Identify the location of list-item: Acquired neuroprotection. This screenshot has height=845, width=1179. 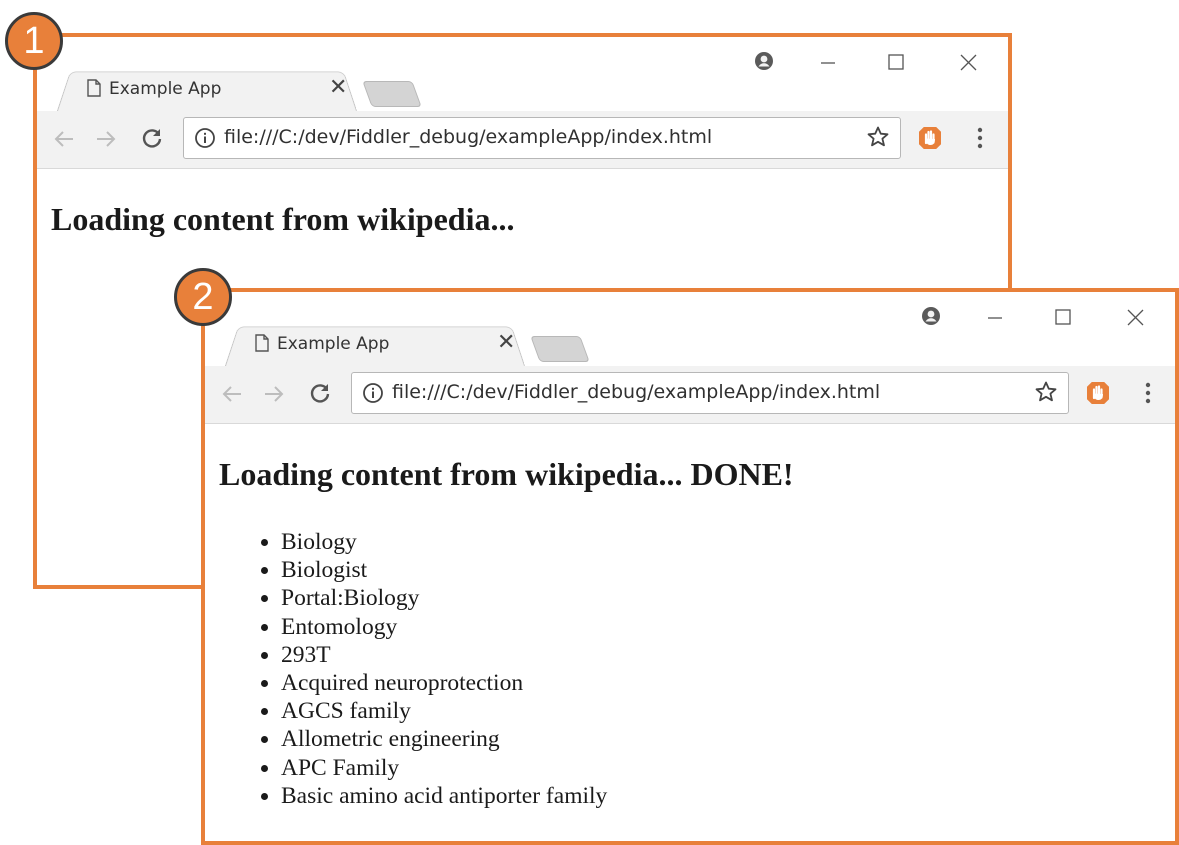
(444, 683).